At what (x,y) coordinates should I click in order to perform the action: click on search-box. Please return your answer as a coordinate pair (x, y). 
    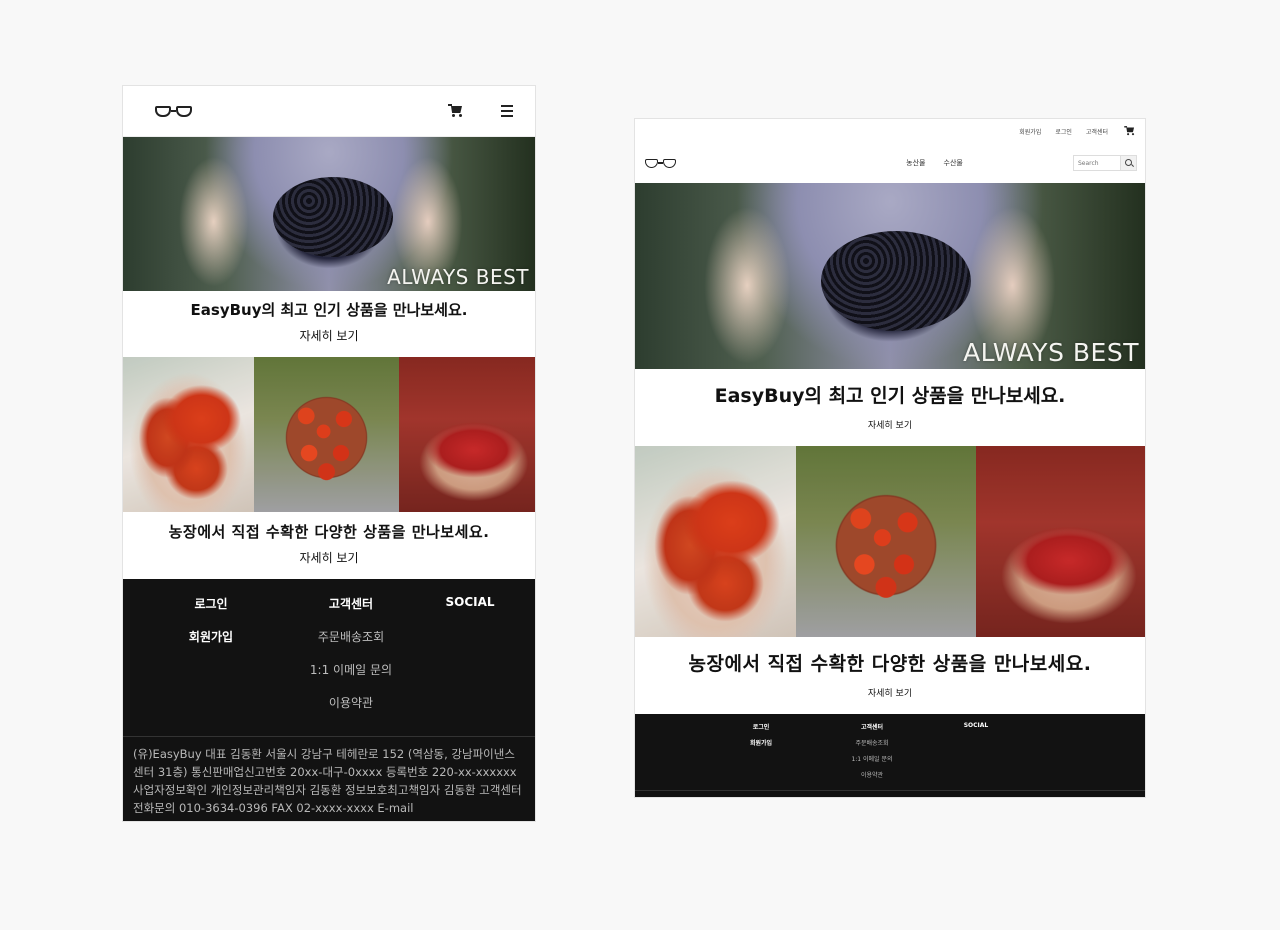
    Looking at the image, I should click on (1105, 163).